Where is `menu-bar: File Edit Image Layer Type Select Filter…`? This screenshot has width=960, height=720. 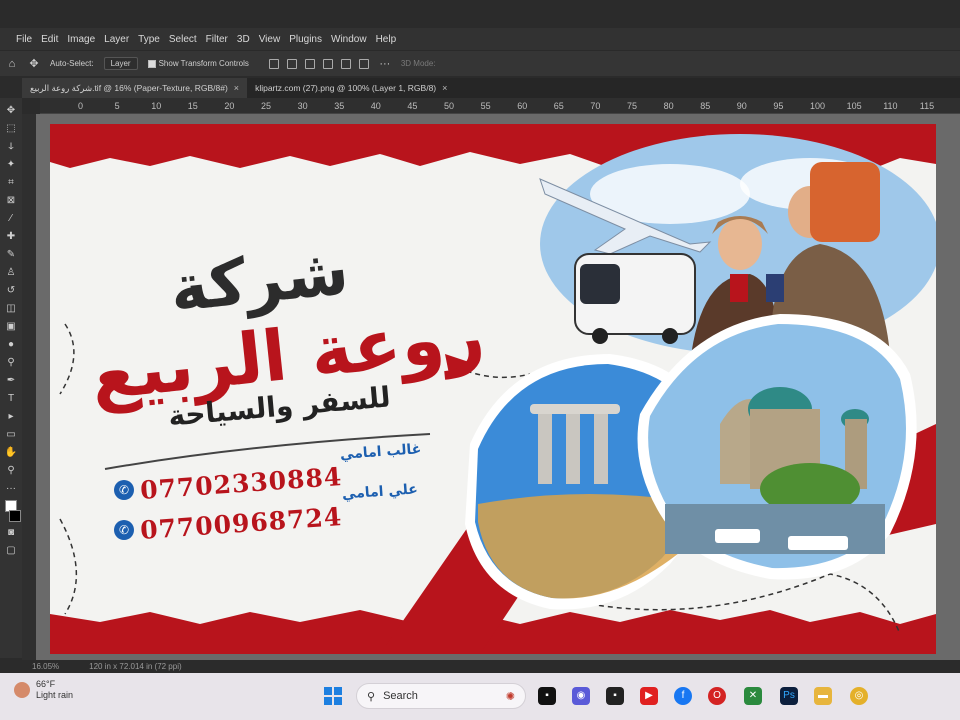 menu-bar: File Edit Image Layer Type Select Filter… is located at coordinates (480, 39).